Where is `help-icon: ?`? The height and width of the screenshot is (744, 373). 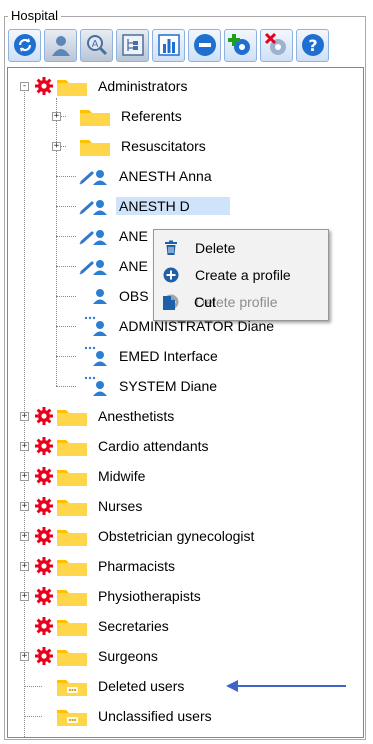 help-icon: ? is located at coordinates (312, 45).